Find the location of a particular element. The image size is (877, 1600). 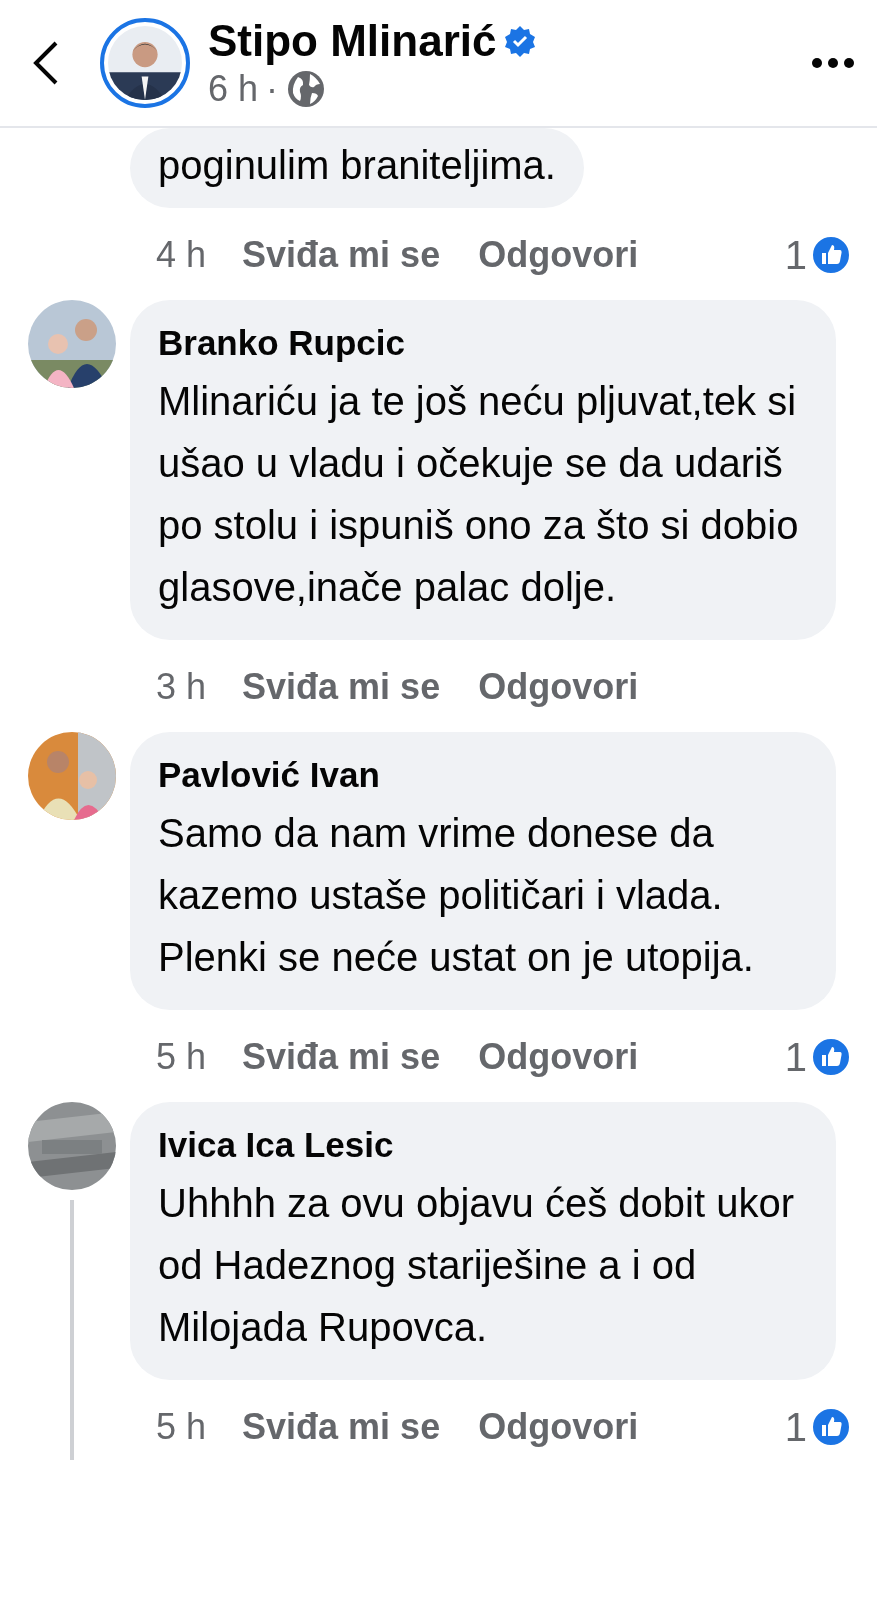

commenter-name: Pavlović Ivan is located at coordinates (483, 775).